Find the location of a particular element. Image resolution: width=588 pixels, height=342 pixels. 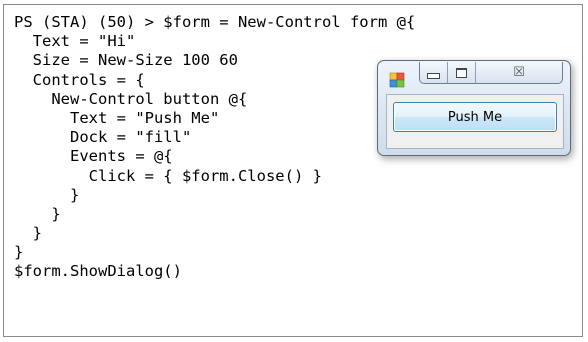

code-line: Dock = "fill" is located at coordinates (103, 137).